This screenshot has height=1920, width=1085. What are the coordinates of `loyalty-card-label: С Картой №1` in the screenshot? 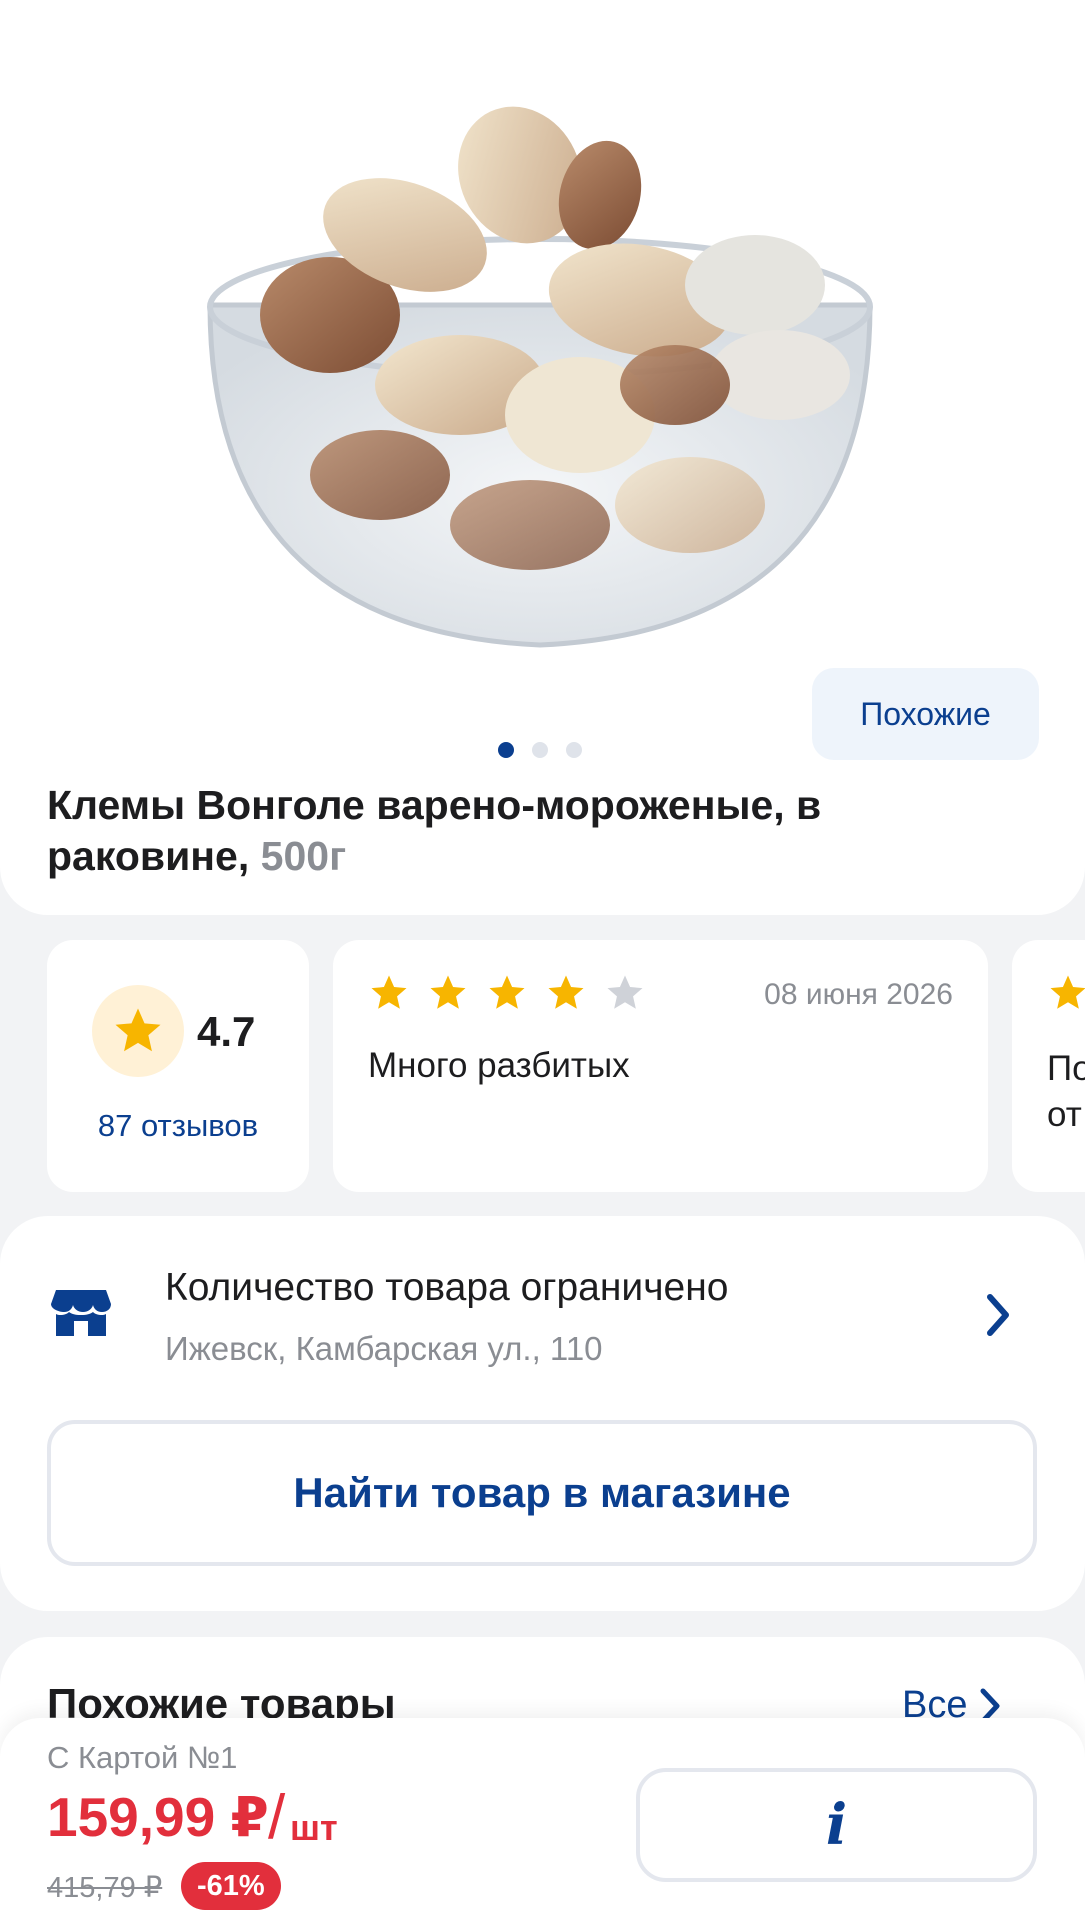 It's located at (142, 1757).